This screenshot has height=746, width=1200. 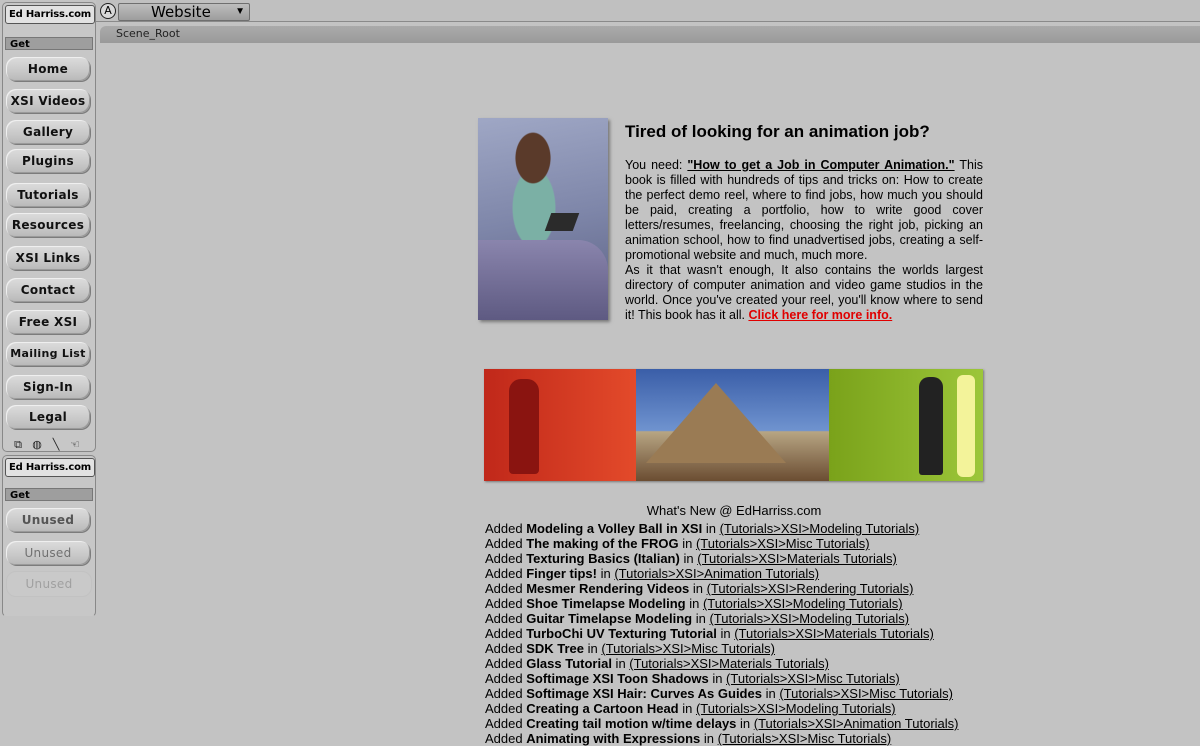 I want to click on scene-root-bar: Scene_Root, so click(x=650, y=34).